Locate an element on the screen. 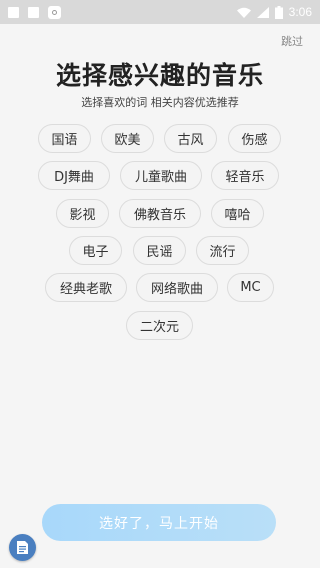 Image resolution: width=320 pixels, height=568 pixels. wifi-icon is located at coordinates (243, 12).